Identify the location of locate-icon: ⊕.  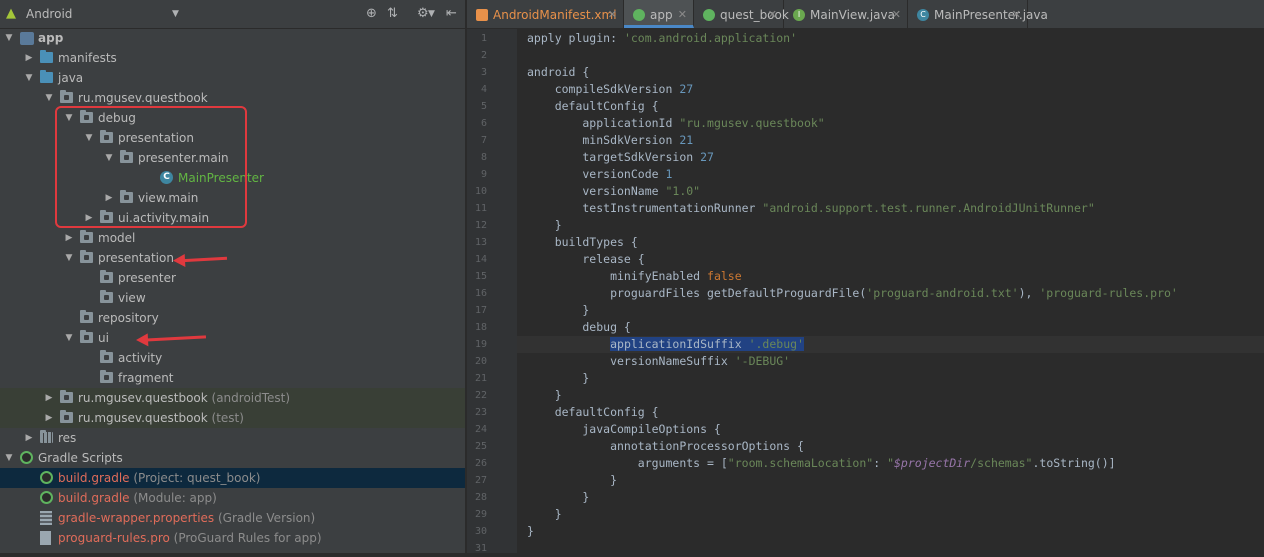
(371, 14).